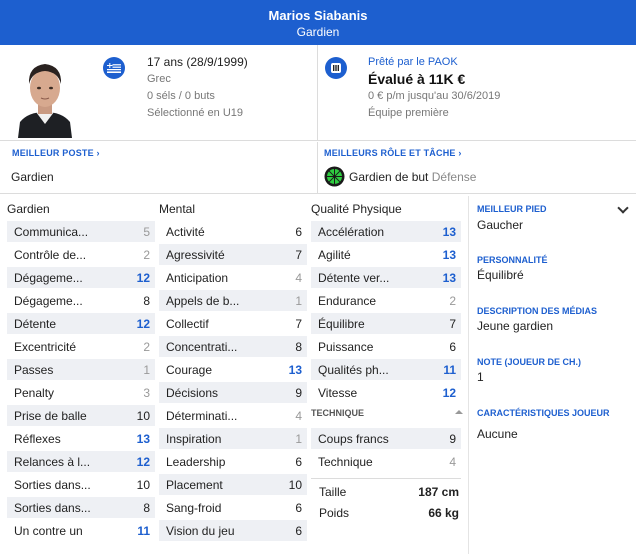 The width and height of the screenshot is (636, 554). I want to click on best-role-label: MEILLEURS RÔLE ET TÂCHE, so click(390, 153).